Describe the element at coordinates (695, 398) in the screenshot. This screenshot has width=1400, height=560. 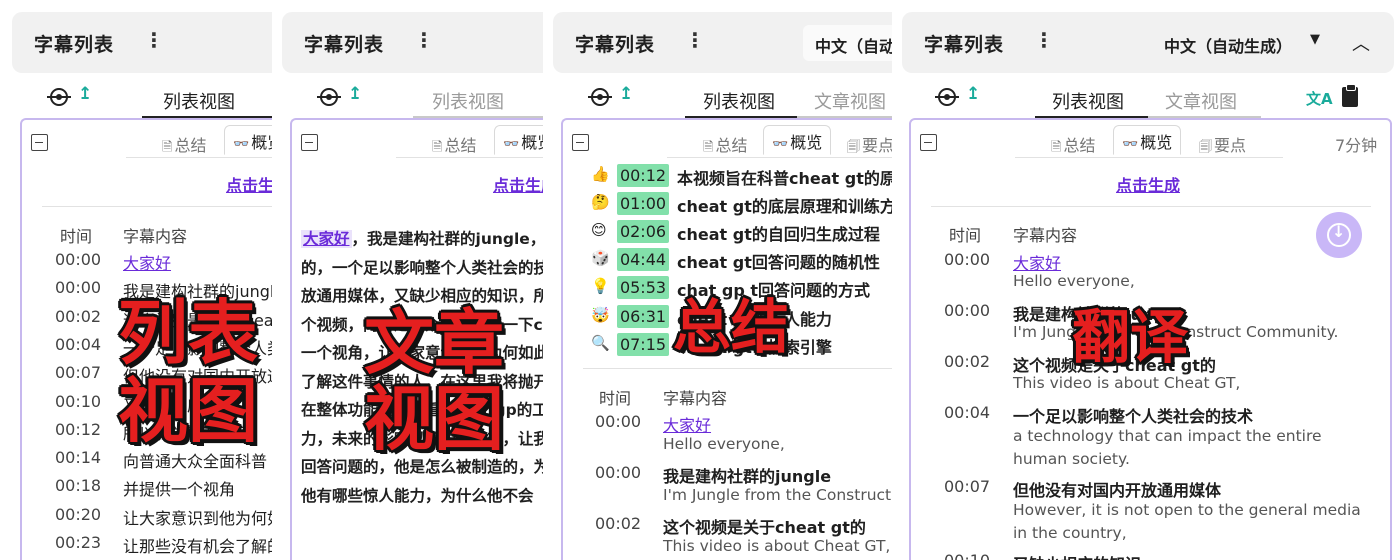
I see `content-header: 字幕内容` at that location.